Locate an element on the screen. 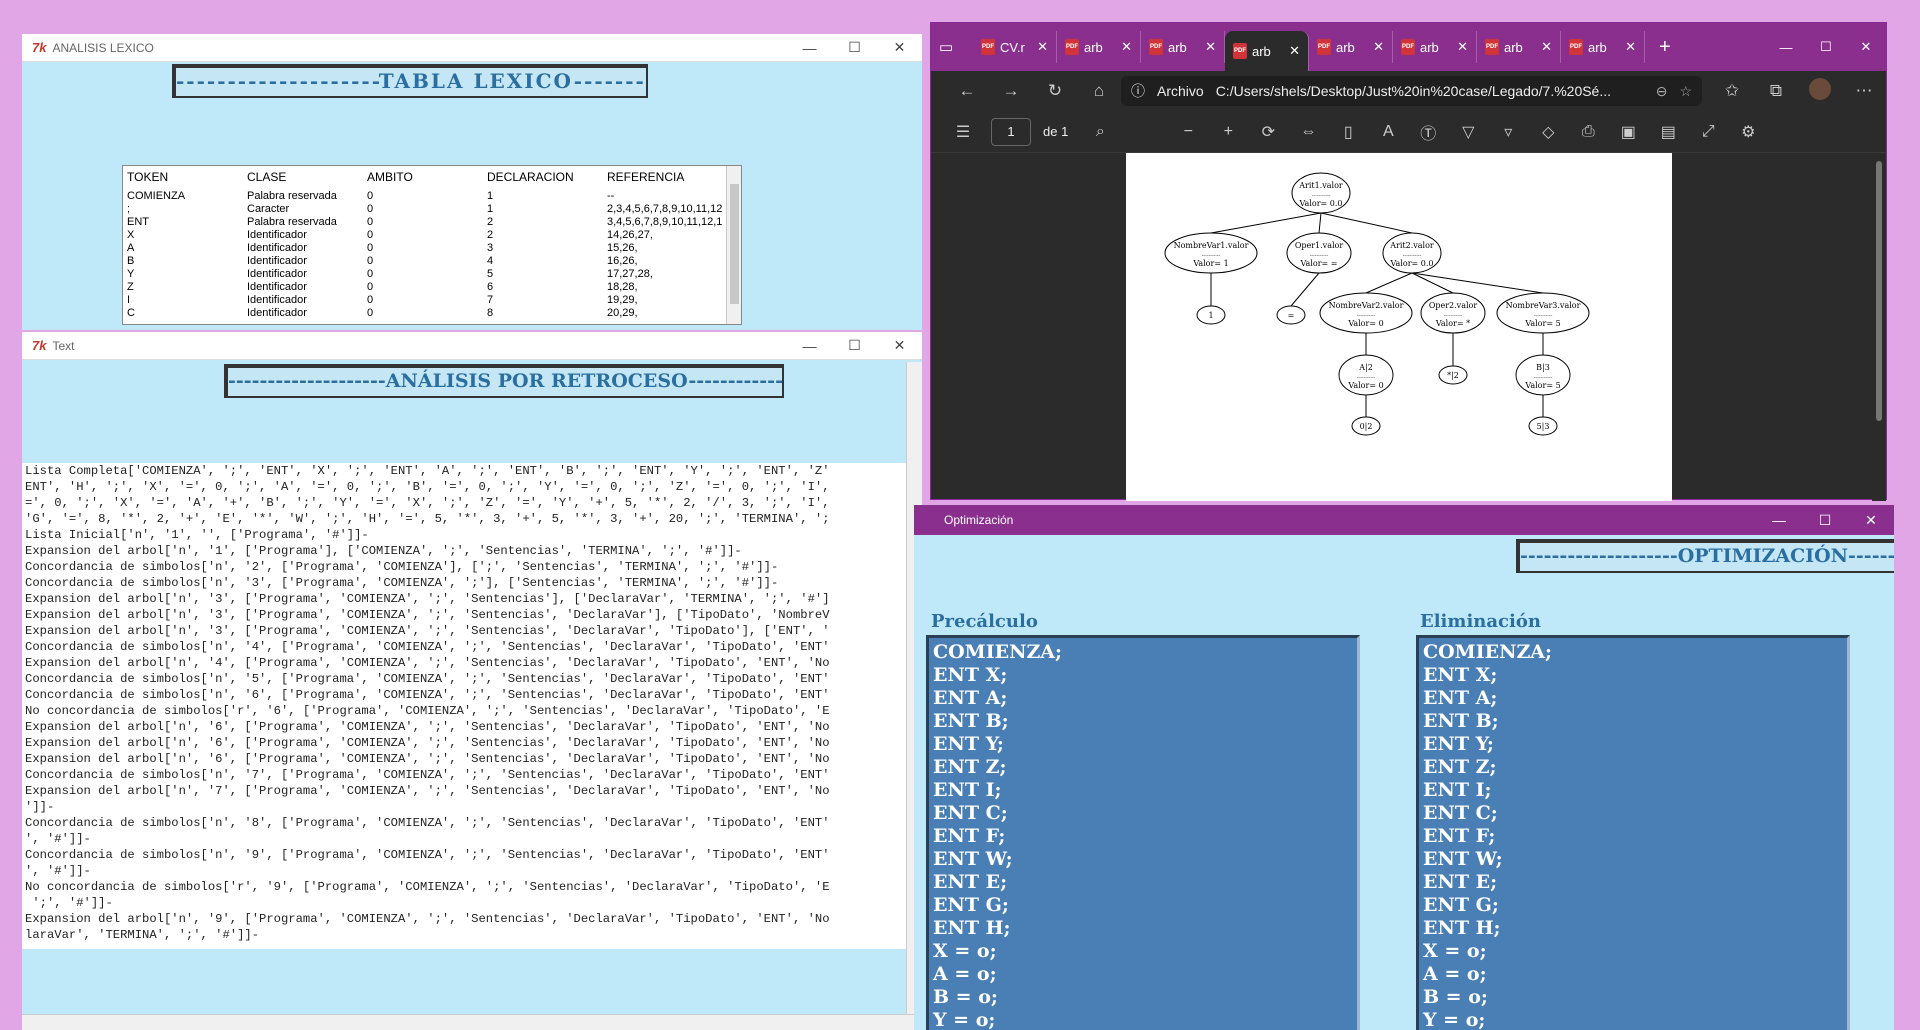 The width and height of the screenshot is (1920, 1030). collections-icon: ⧉ is located at coordinates (1776, 91).